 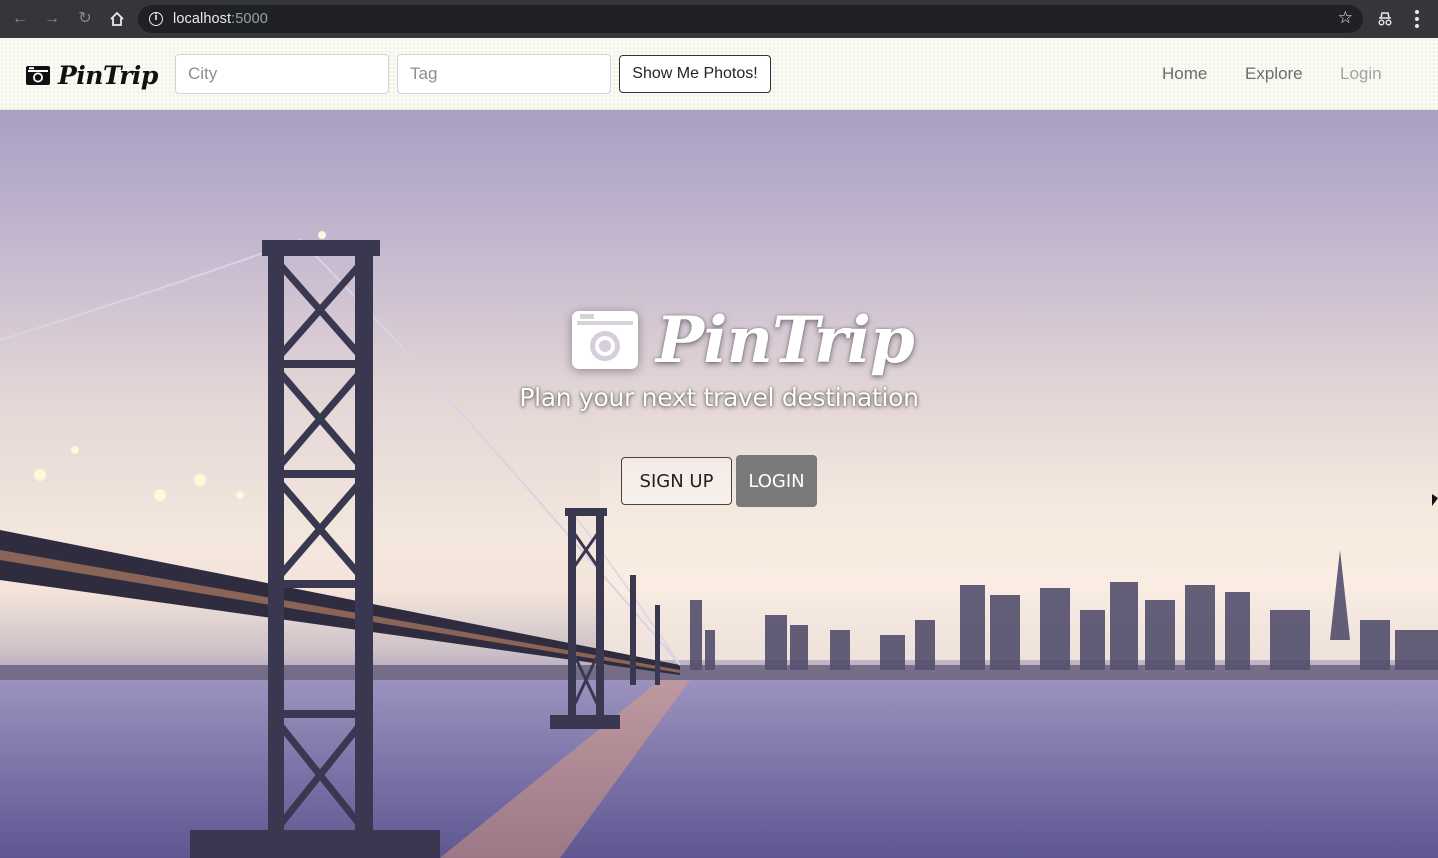 What do you see at coordinates (85, 19) in the screenshot?
I see `reload-icon: ↻` at bounding box center [85, 19].